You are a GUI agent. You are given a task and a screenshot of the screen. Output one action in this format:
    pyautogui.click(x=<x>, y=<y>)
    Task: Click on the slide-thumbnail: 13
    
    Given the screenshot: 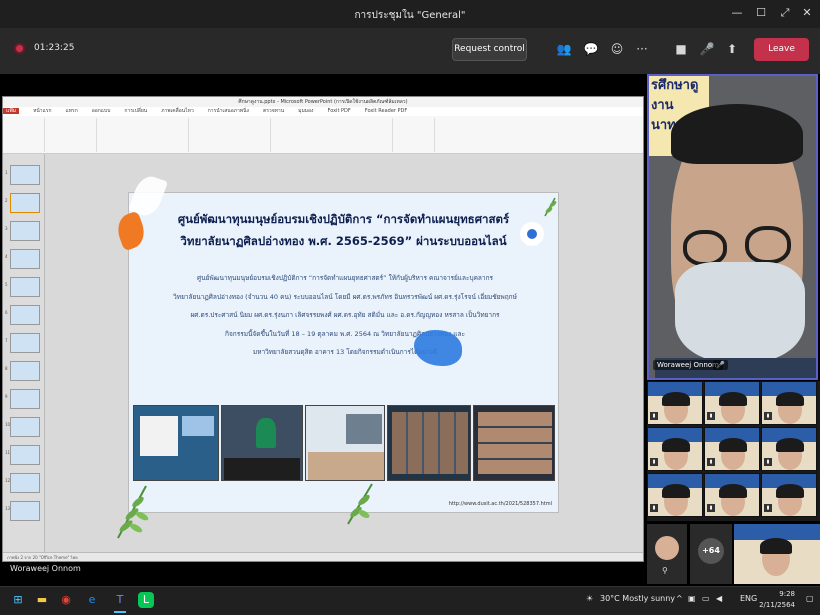 What is the action you would take?
    pyautogui.click(x=22, y=511)
    